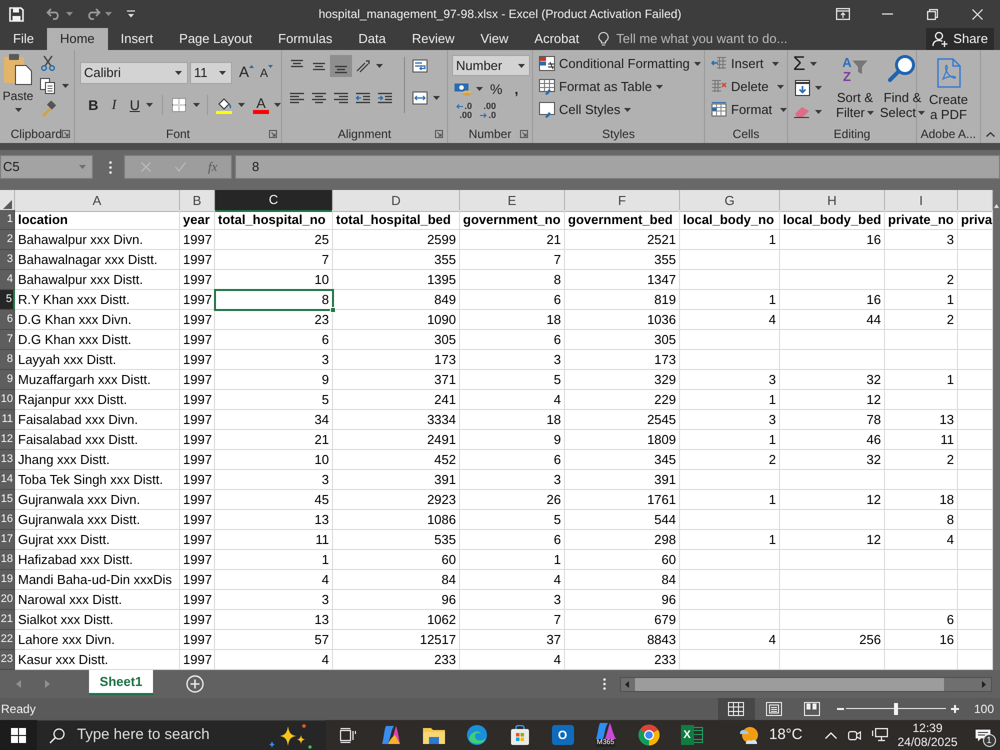 Image resolution: width=1000 pixels, height=750 pixels. What do you see at coordinates (719, 110) in the screenshot?
I see `format-cells-icon` at bounding box center [719, 110].